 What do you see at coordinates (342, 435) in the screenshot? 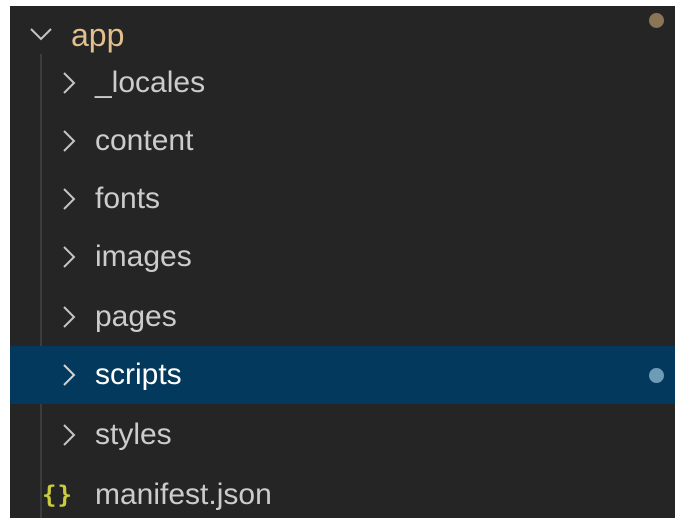
I see `tree-item-styles: styles` at bounding box center [342, 435].